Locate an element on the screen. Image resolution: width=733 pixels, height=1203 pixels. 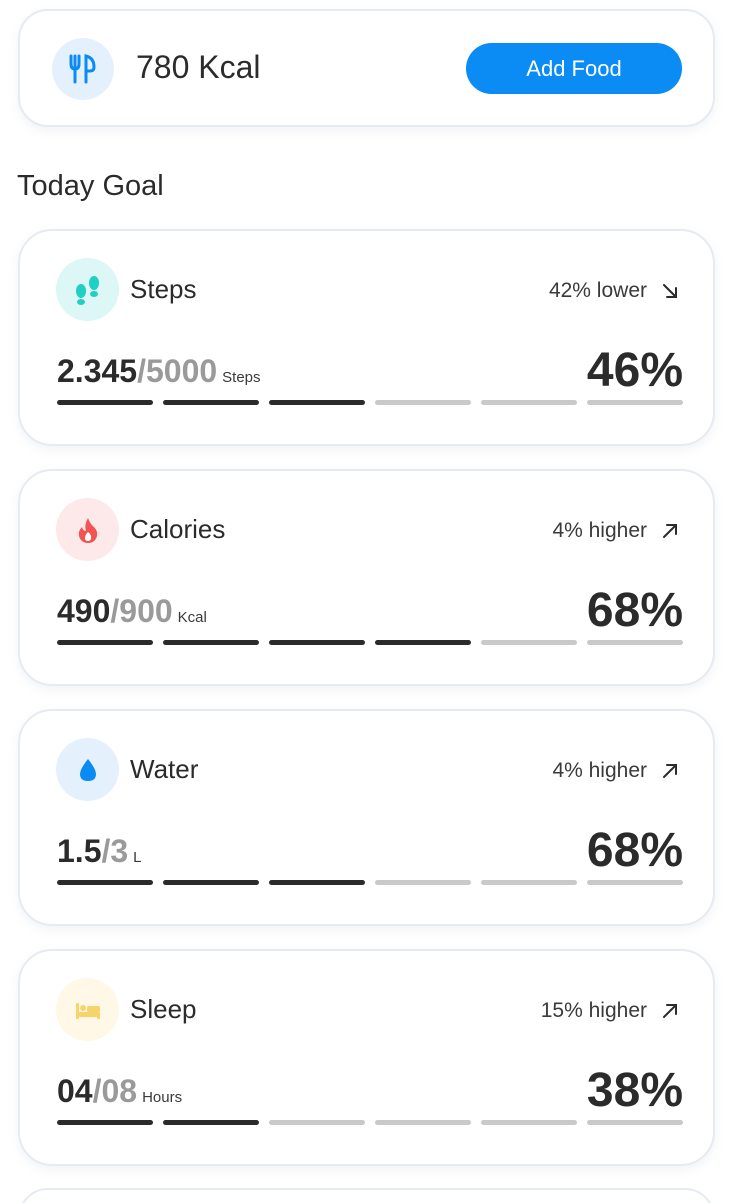
goal-change-text: 42% lower is located at coordinates (597, 290).